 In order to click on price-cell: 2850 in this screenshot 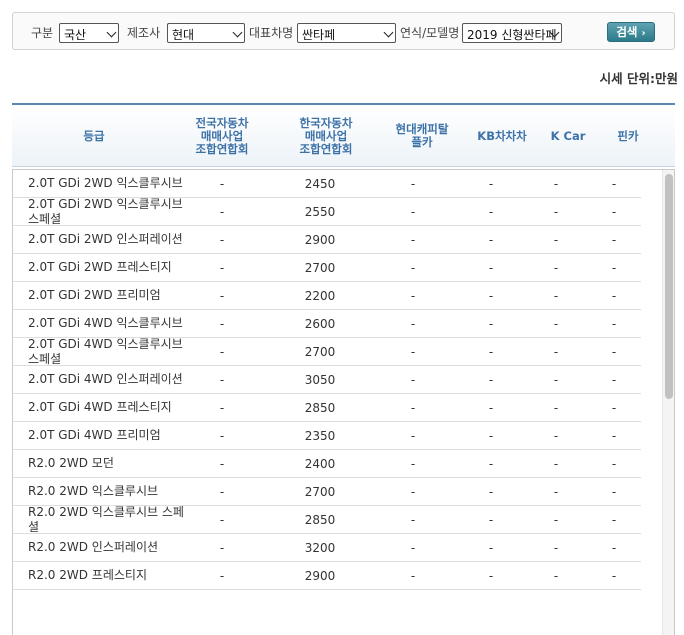, I will do `click(320, 519)`.